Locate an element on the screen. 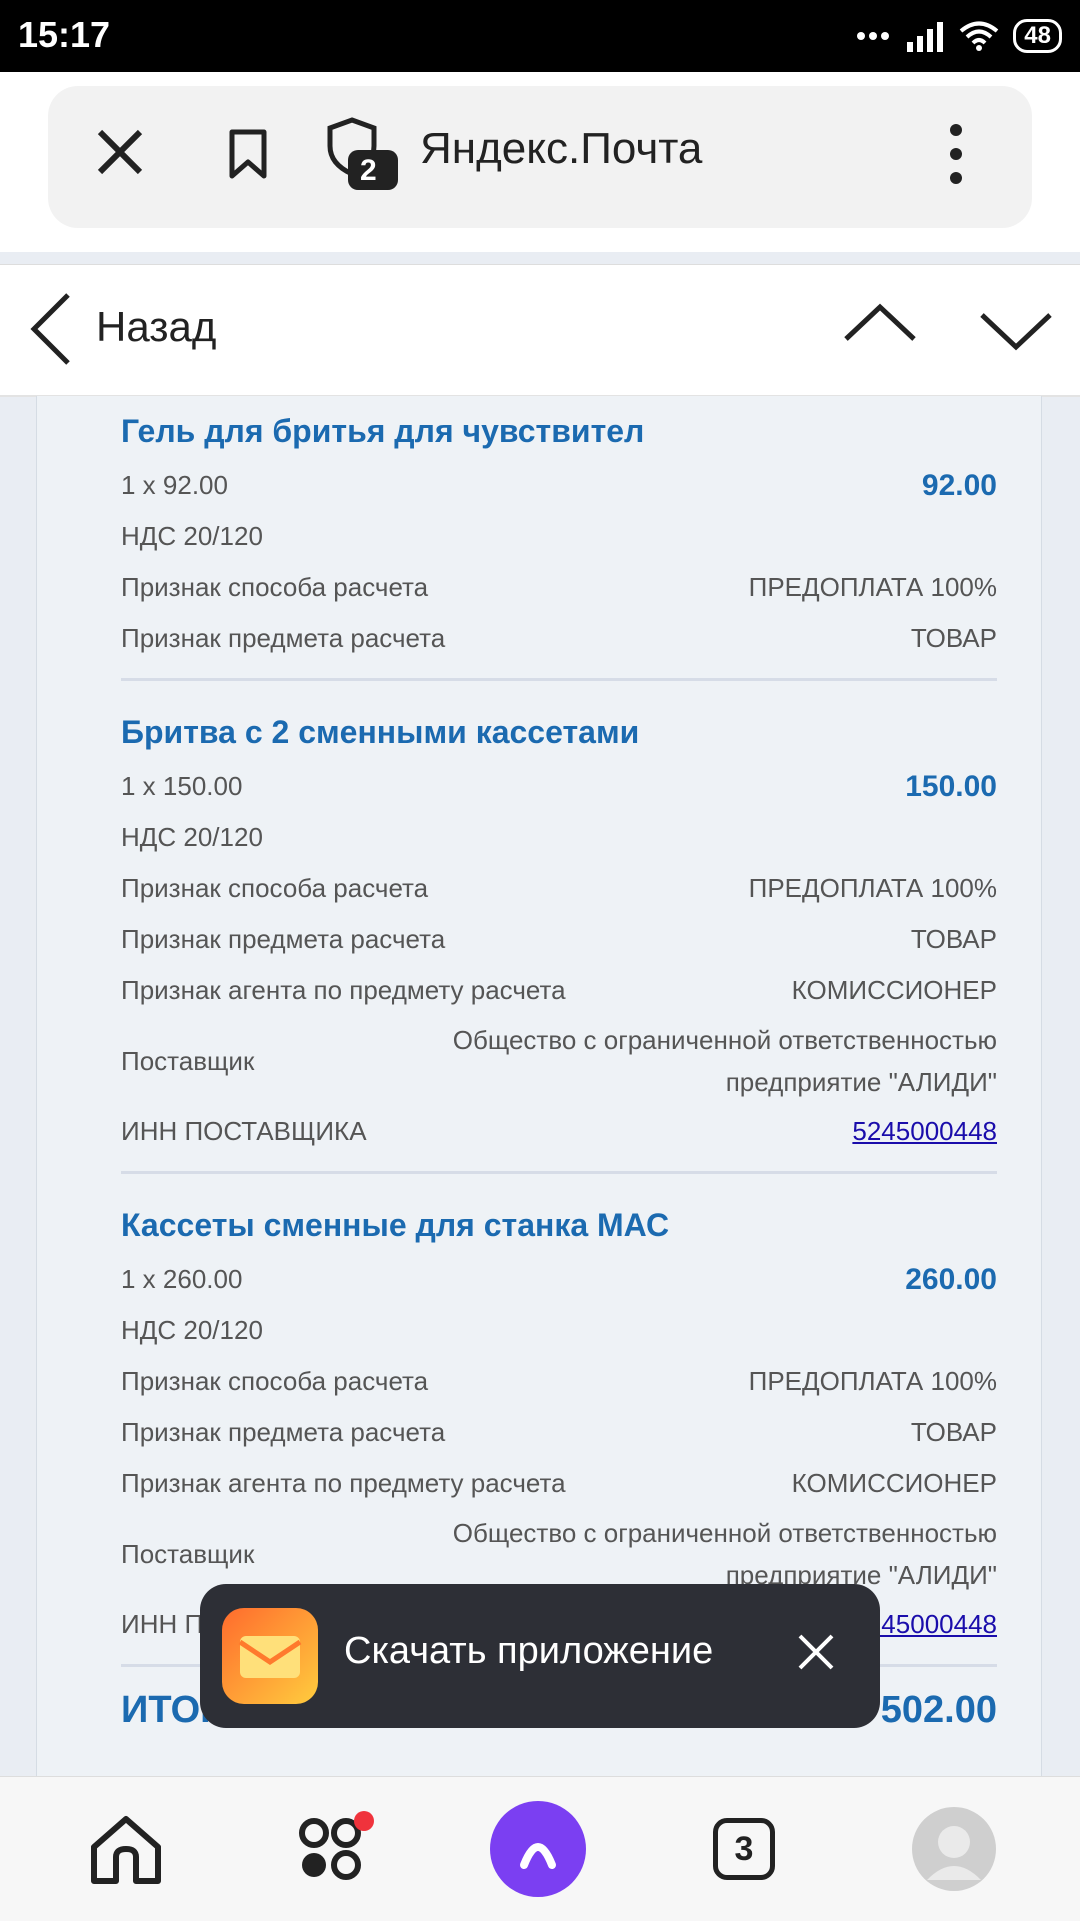  status-time: 15:17 is located at coordinates (64, 34).